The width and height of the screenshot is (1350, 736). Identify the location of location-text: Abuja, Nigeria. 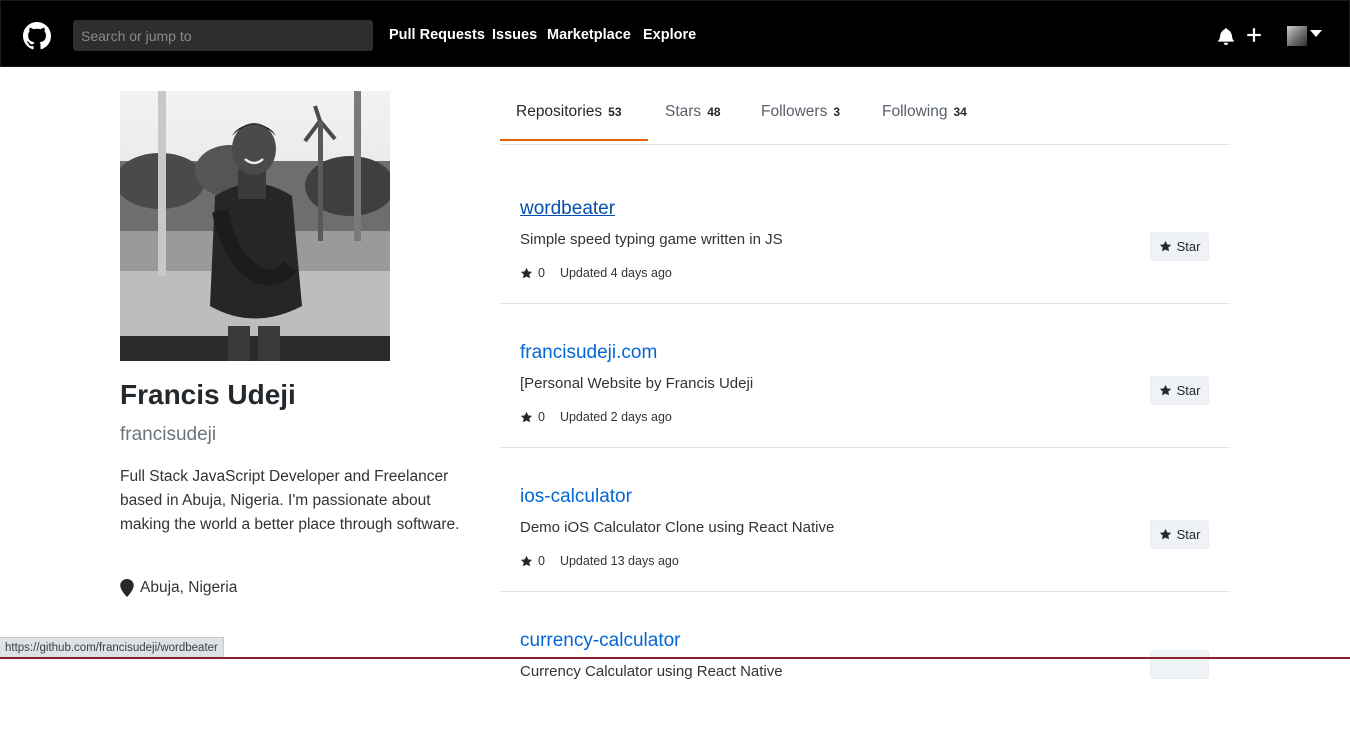
(189, 587).